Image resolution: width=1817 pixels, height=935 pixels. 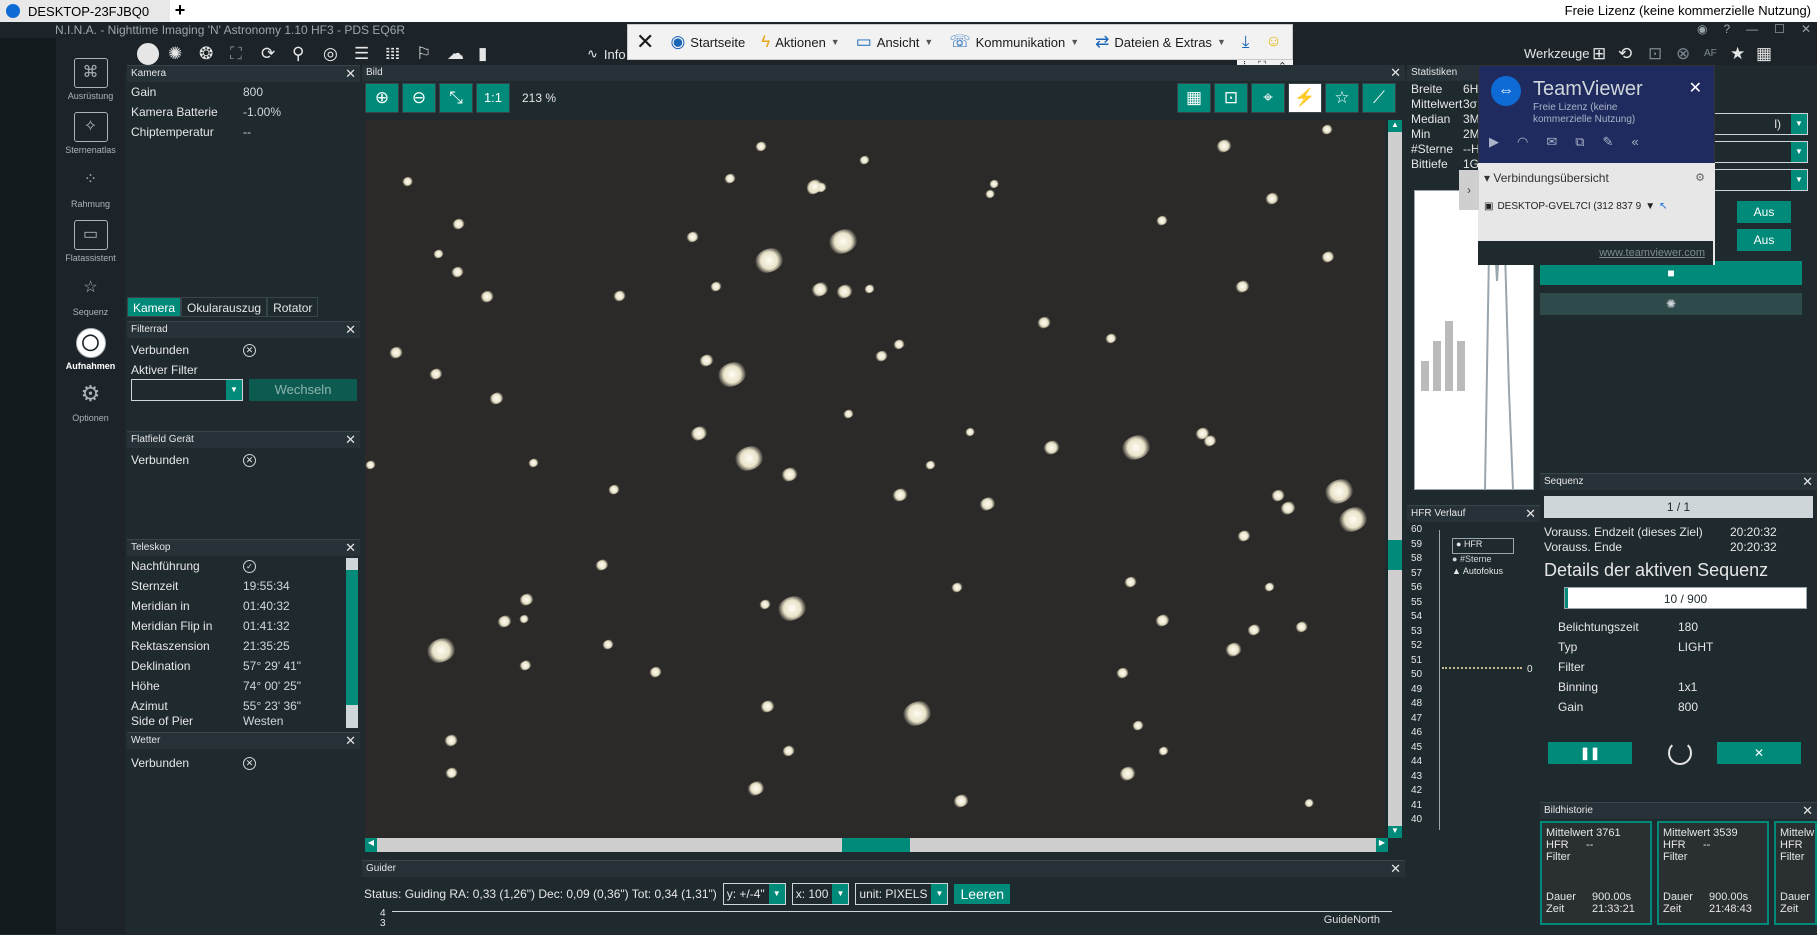 I want to click on nav-skyatlas: ✧ Sternenatlas, so click(x=90, y=130).